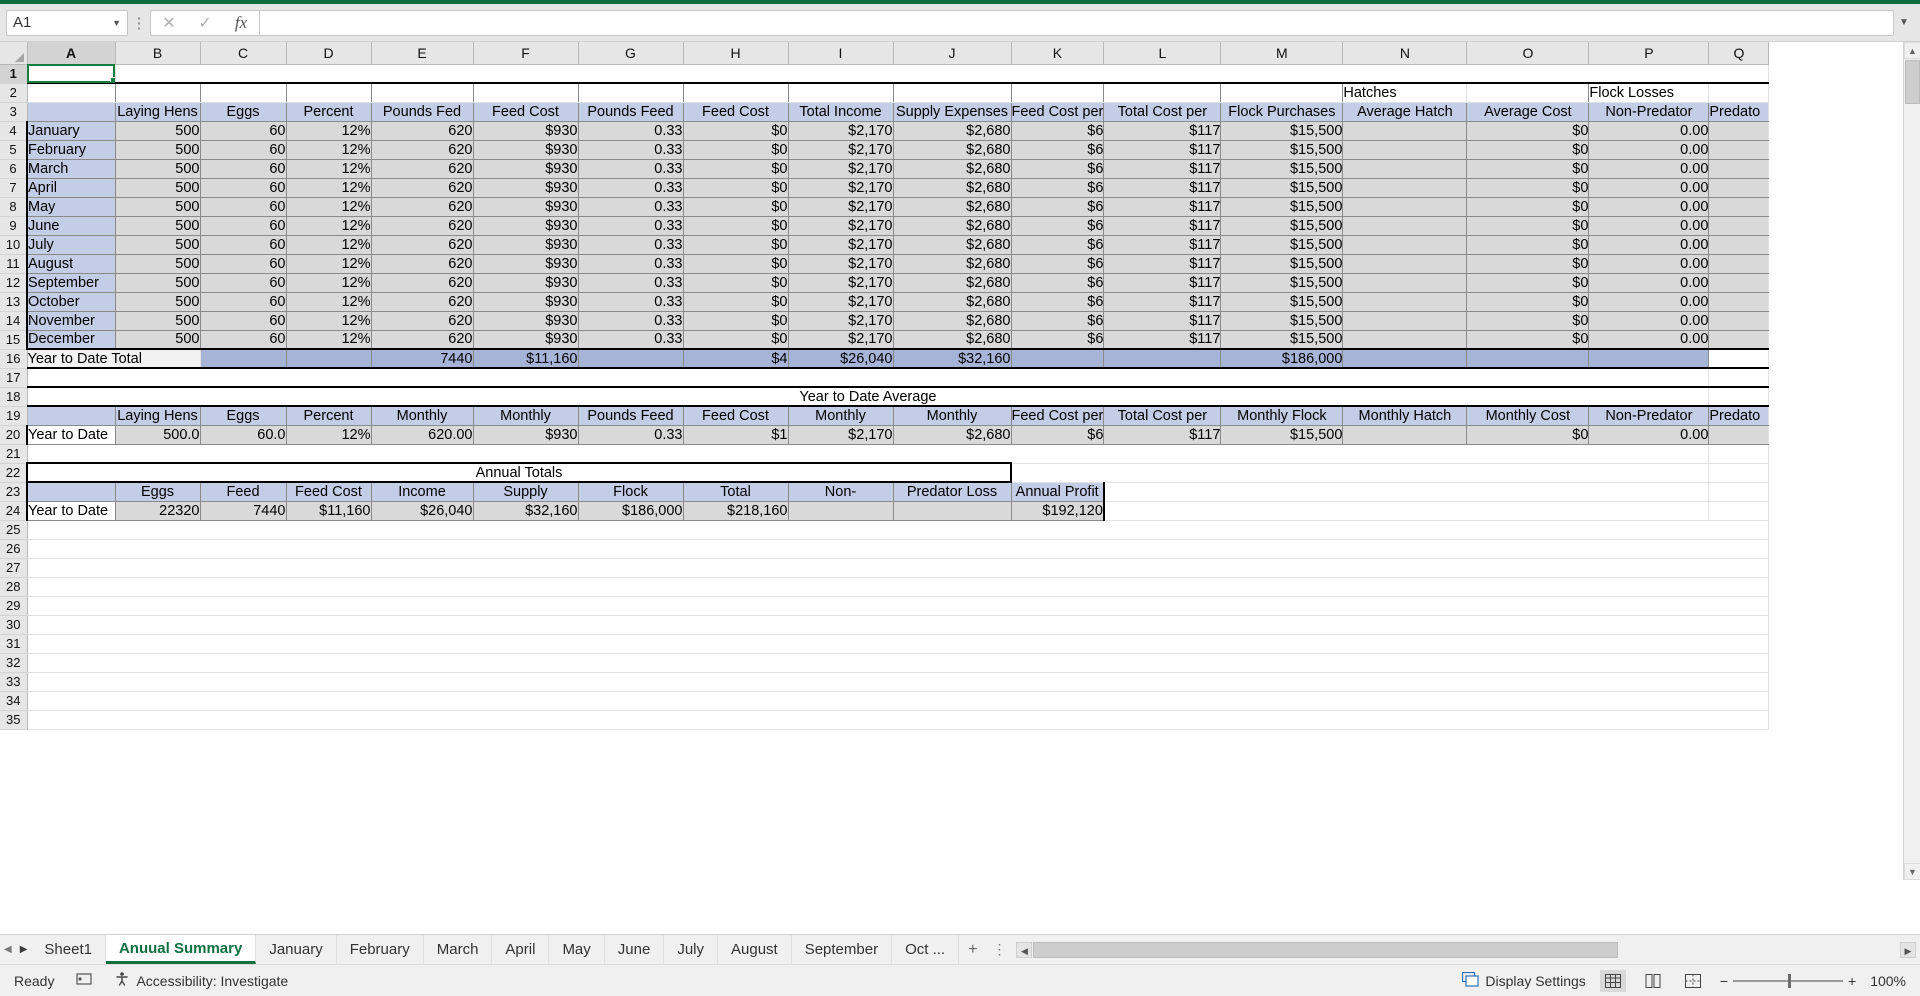  Describe the element at coordinates (1649, 168) in the screenshot. I see `month-cell: 0.00` at that location.